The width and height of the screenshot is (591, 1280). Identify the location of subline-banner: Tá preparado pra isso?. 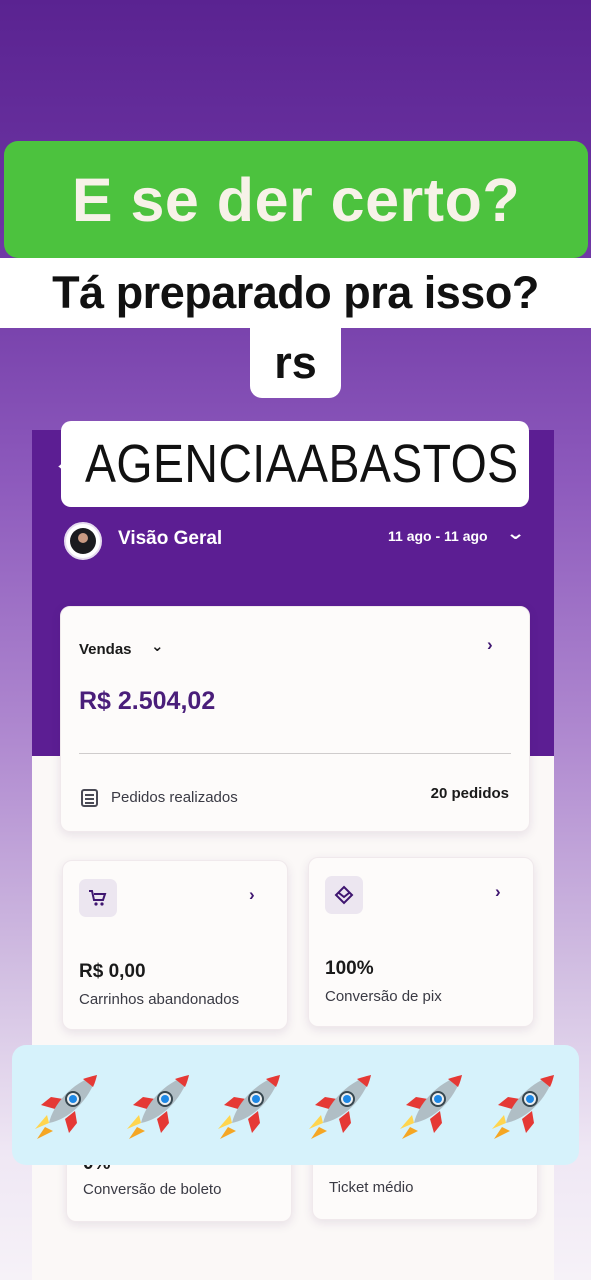
(295, 293).